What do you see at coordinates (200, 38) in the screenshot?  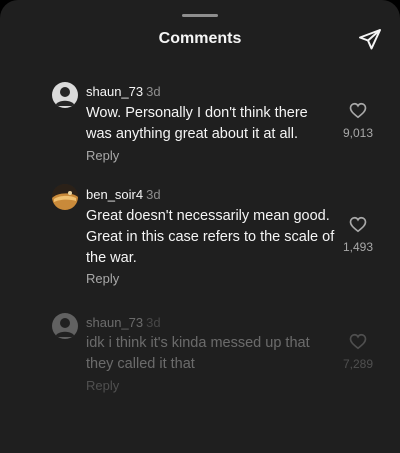 I see `page-title: Comments` at bounding box center [200, 38].